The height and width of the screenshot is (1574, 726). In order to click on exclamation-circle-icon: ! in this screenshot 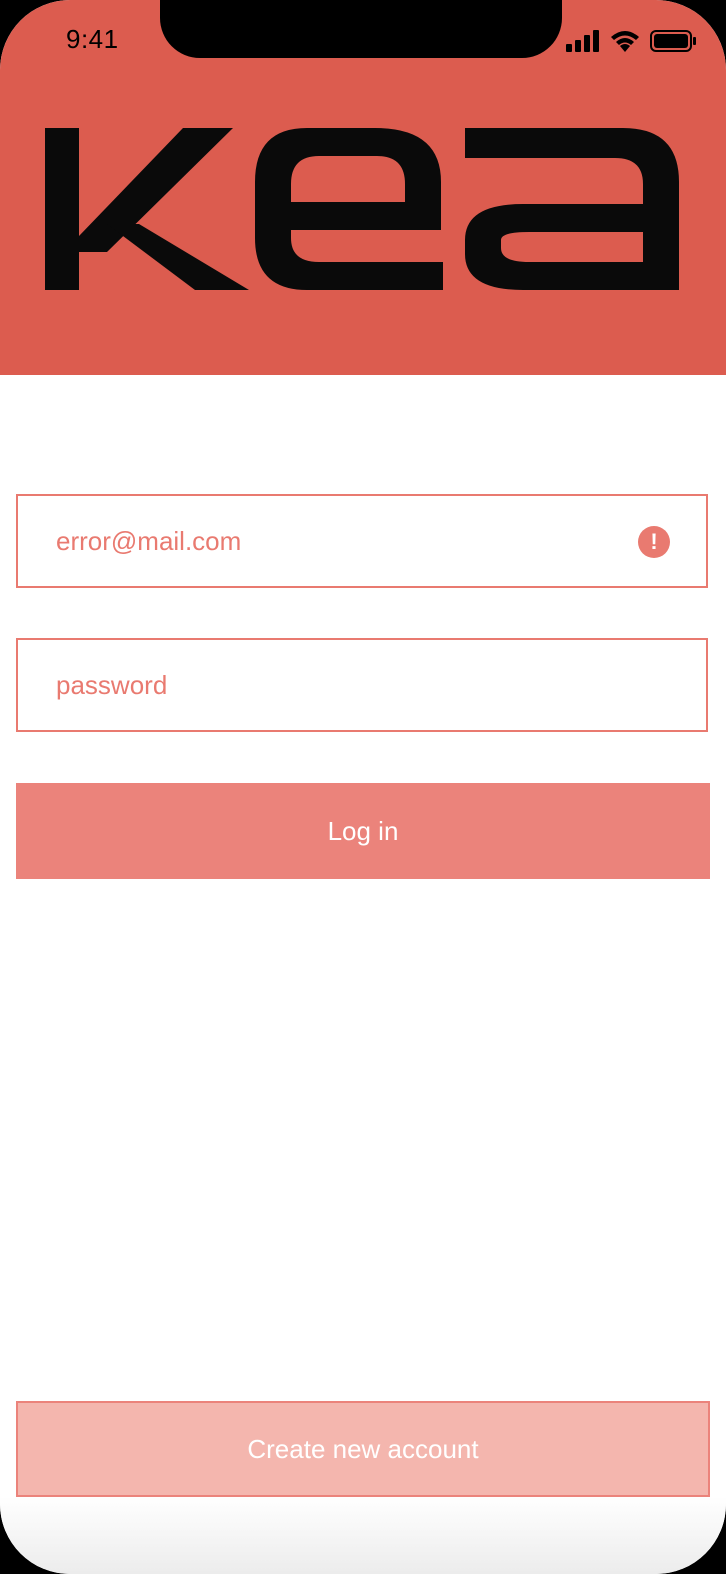, I will do `click(654, 542)`.